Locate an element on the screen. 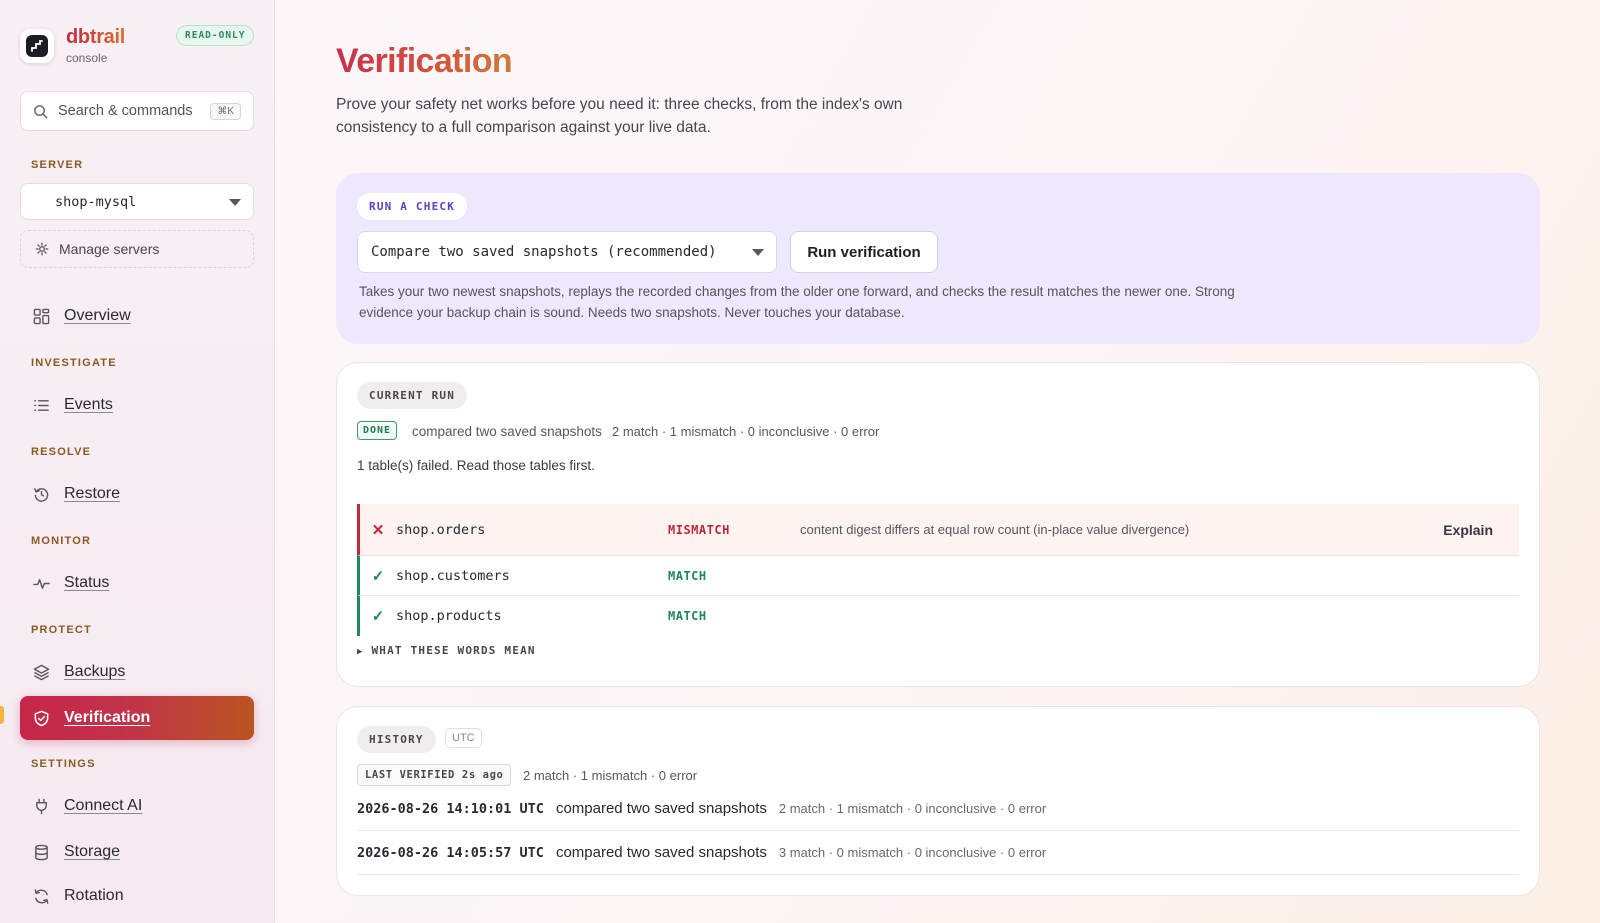 The height and width of the screenshot is (923, 1600). sidebar-item-status: Status is located at coordinates (137, 583).